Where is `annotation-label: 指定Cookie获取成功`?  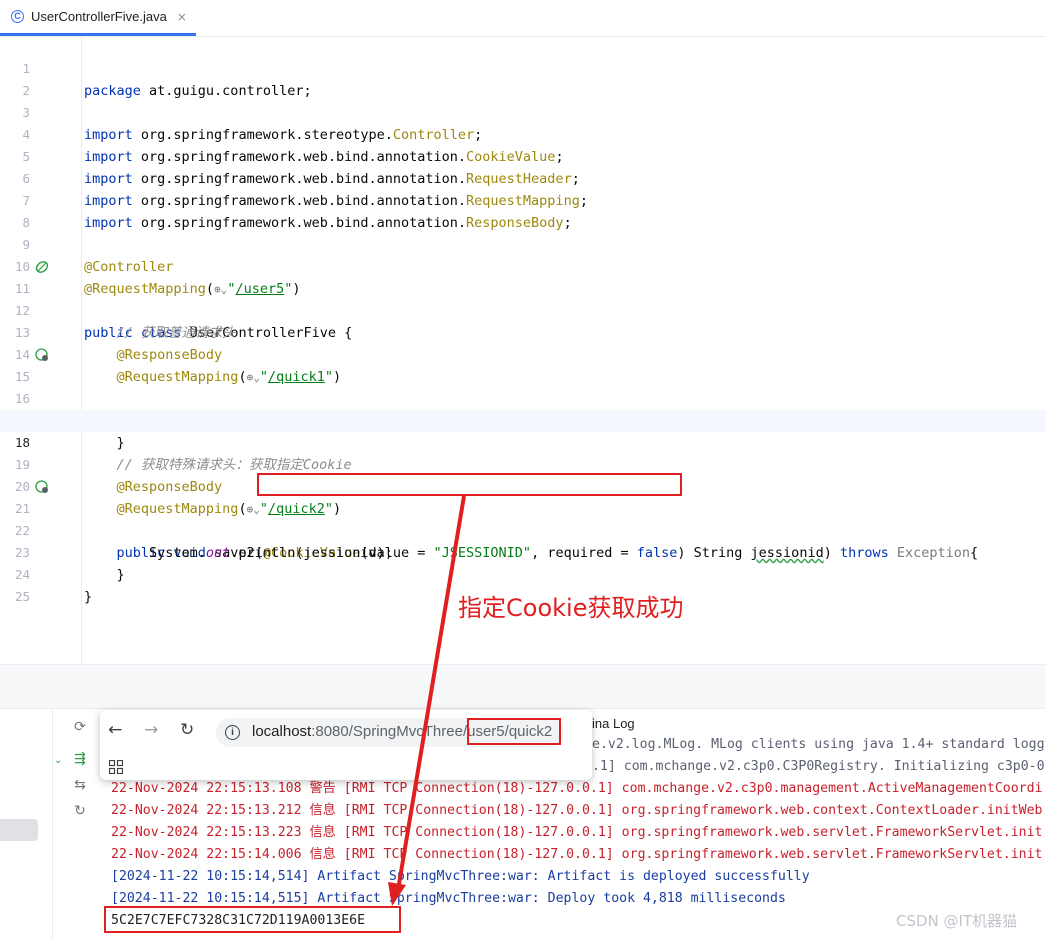 annotation-label: 指定Cookie获取成功 is located at coordinates (571, 608).